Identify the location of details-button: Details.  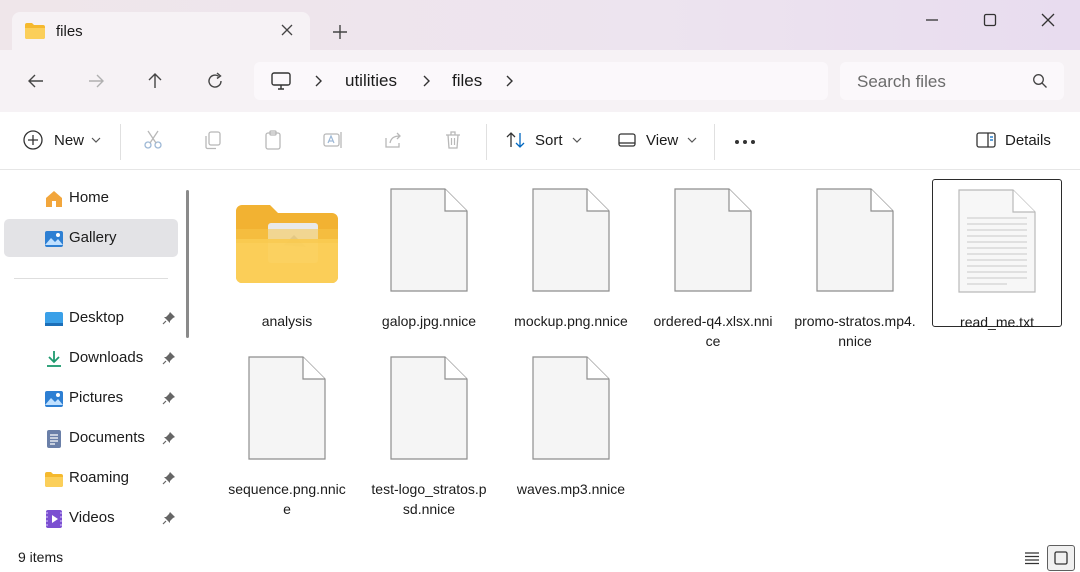
(1013, 140).